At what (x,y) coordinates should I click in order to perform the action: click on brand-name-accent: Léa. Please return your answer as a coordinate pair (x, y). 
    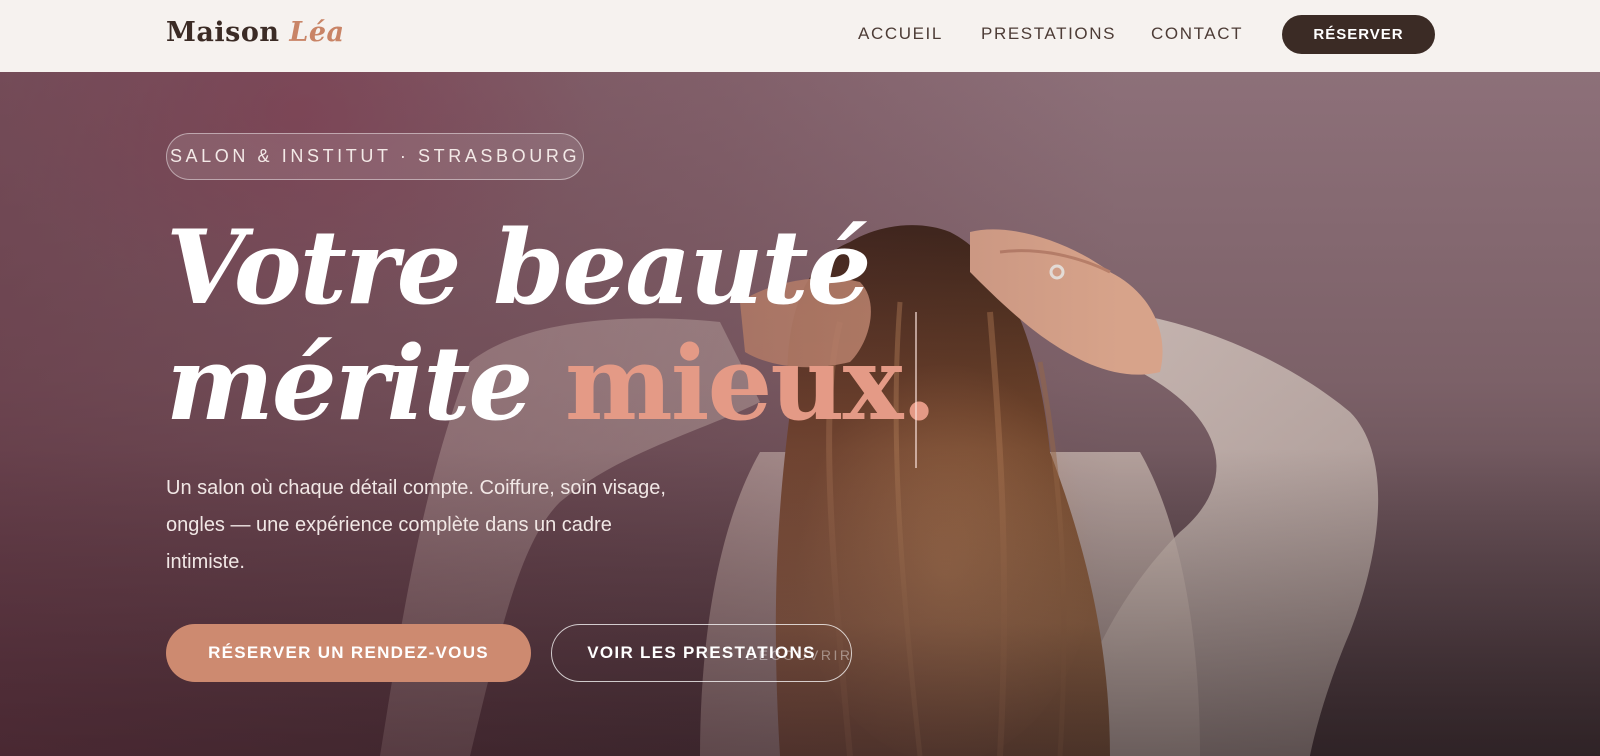
    Looking at the image, I should click on (317, 32).